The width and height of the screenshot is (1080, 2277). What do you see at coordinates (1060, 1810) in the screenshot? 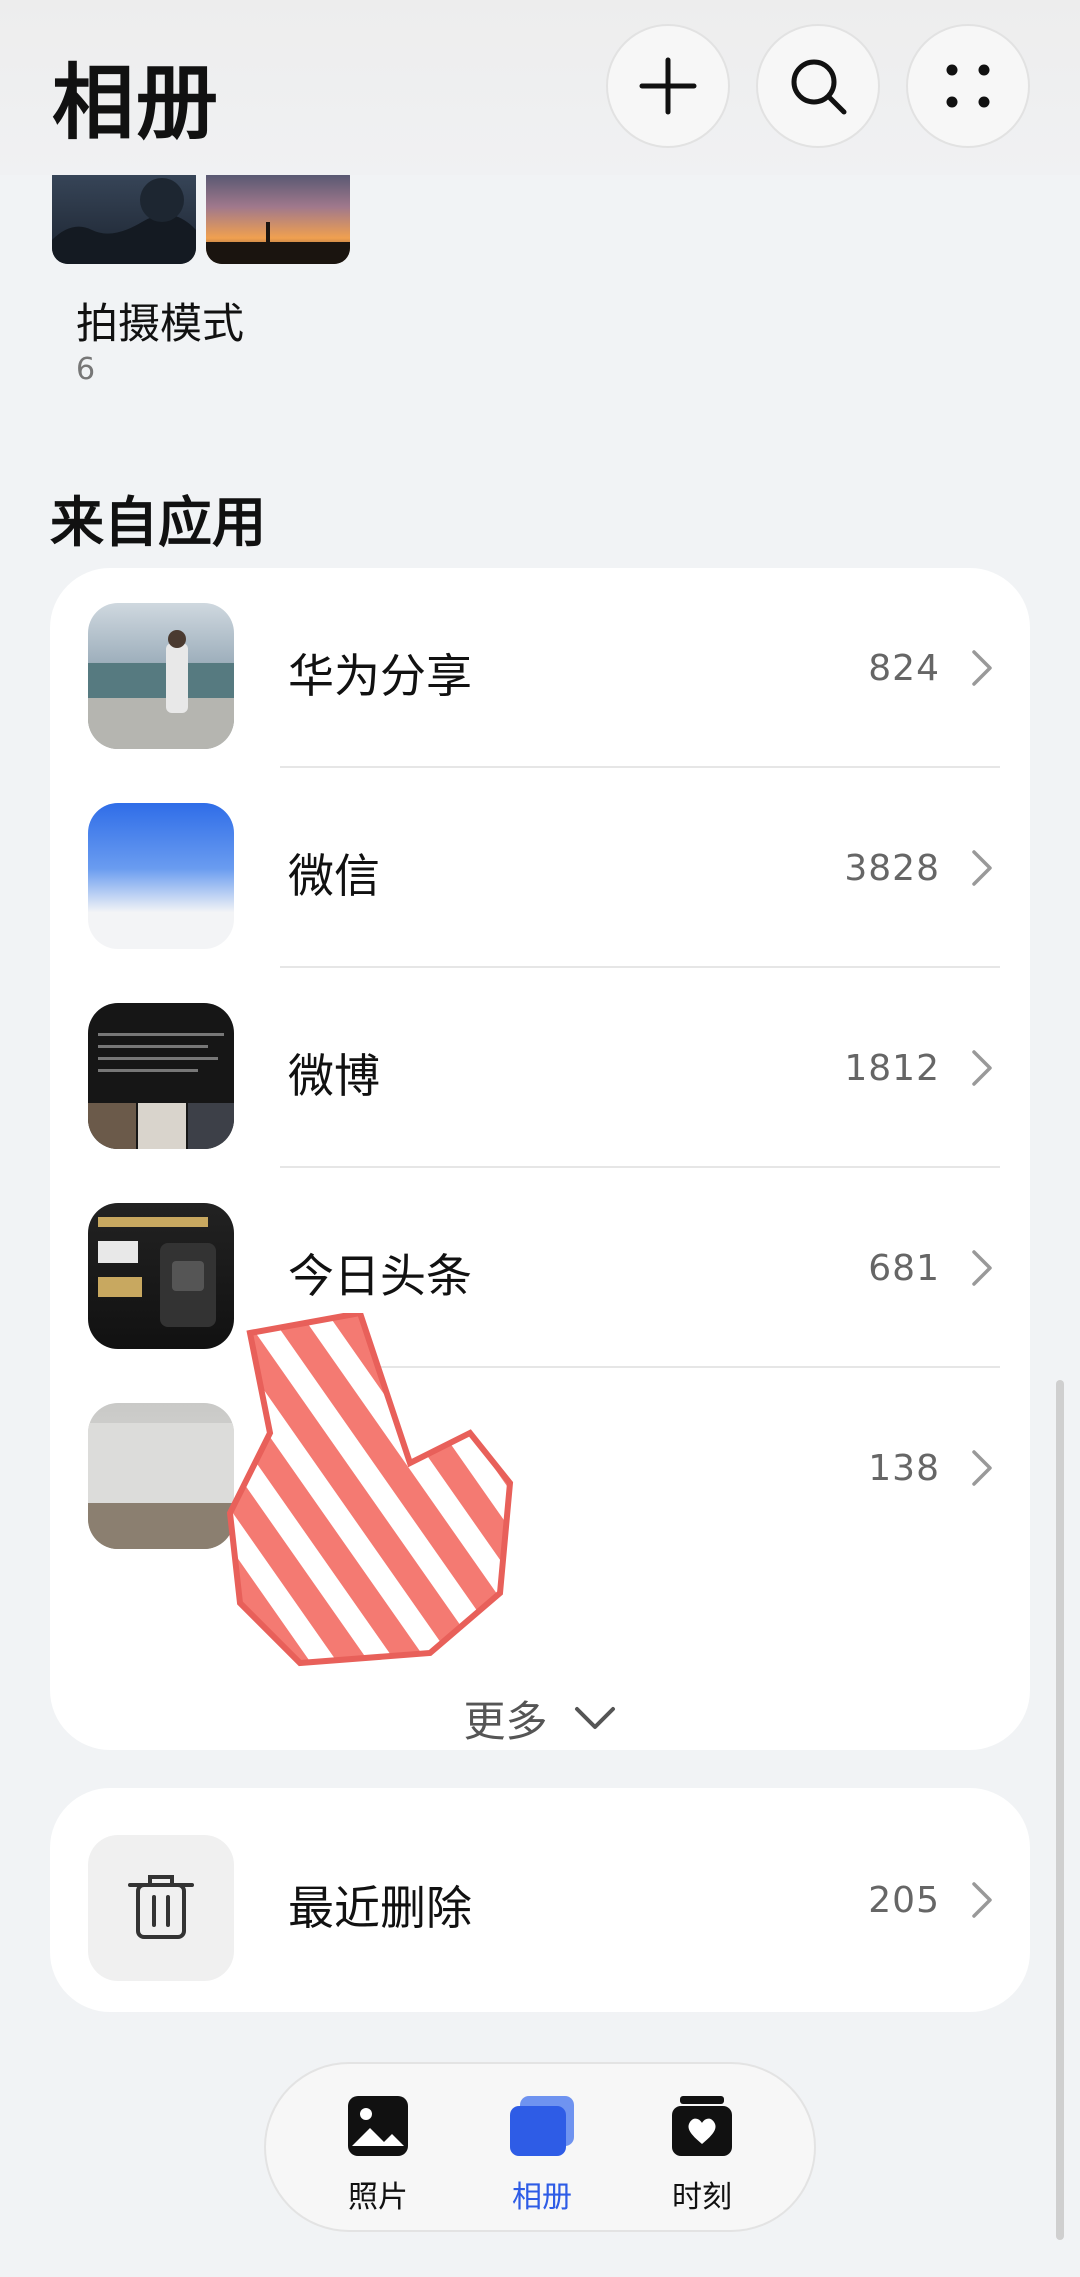
I see `scrollbar` at bounding box center [1060, 1810].